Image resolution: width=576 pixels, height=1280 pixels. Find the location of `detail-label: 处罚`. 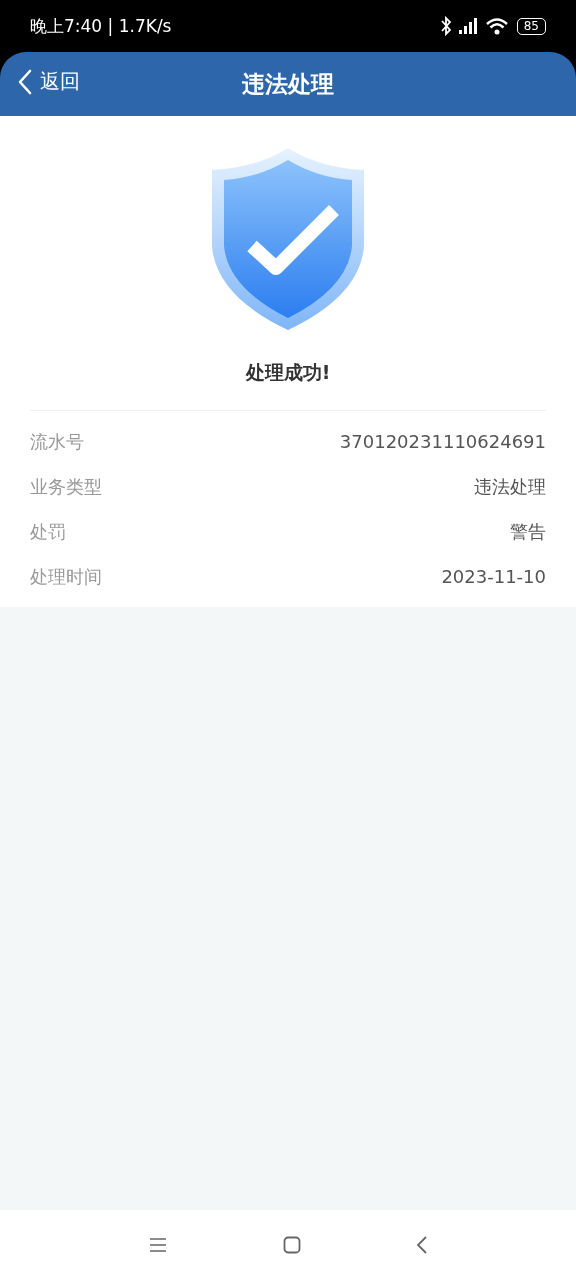

detail-label: 处罚 is located at coordinates (48, 531).